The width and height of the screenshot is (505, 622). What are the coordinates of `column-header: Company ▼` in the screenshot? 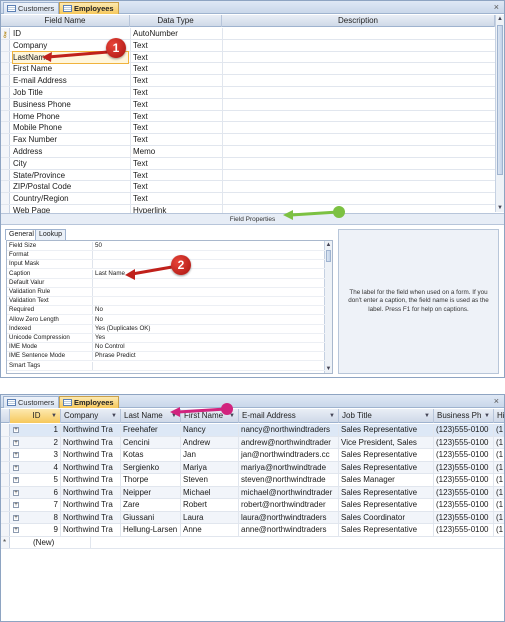 It's located at (91, 416).